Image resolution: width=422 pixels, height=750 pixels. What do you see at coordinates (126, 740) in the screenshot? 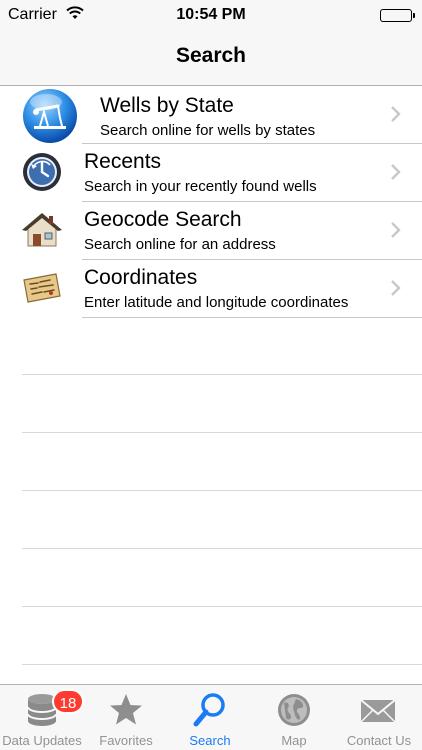
I see `tab-label: Favorites` at bounding box center [126, 740].